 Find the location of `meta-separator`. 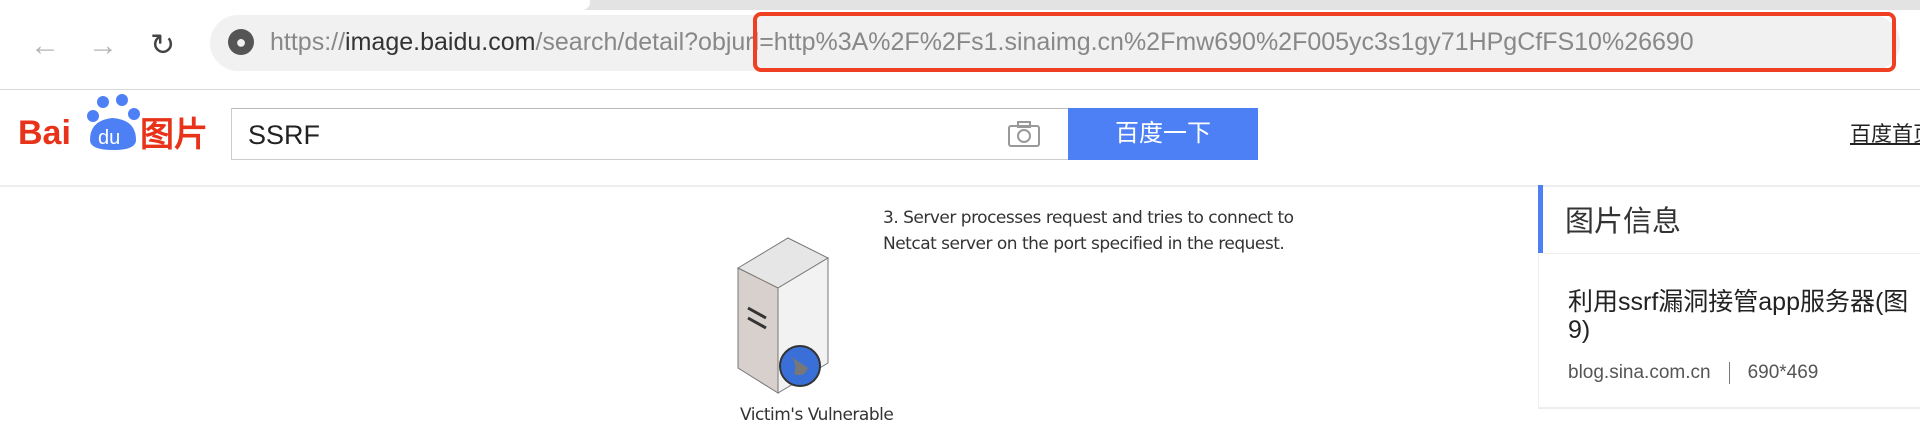

meta-separator is located at coordinates (1729, 373).